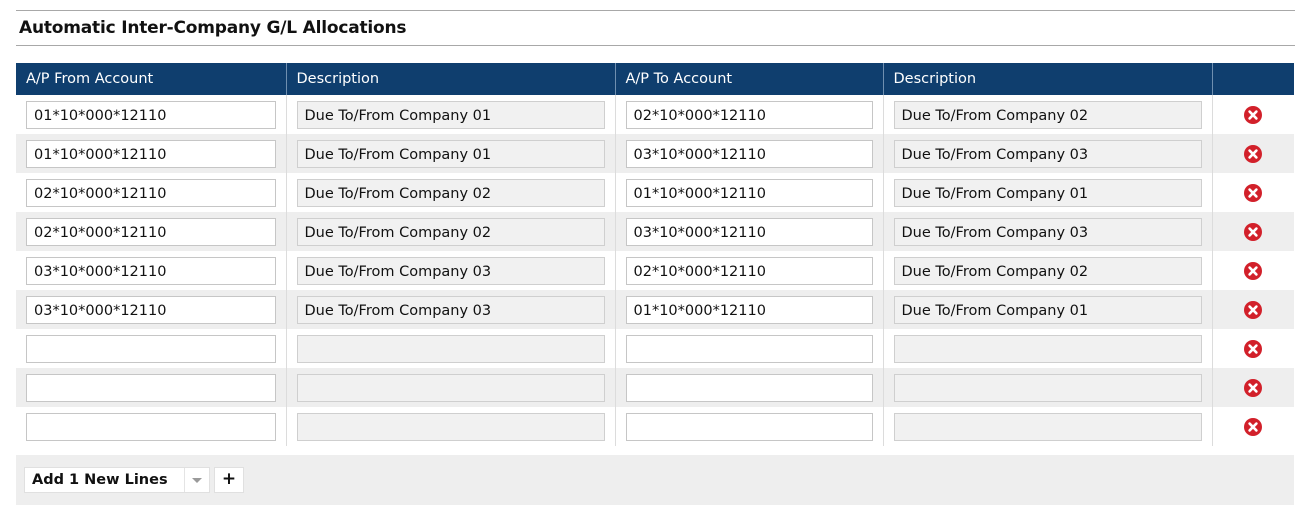 The height and width of the screenshot is (512, 1307). Describe the element at coordinates (655, 45) in the screenshot. I see `title-divider` at that location.